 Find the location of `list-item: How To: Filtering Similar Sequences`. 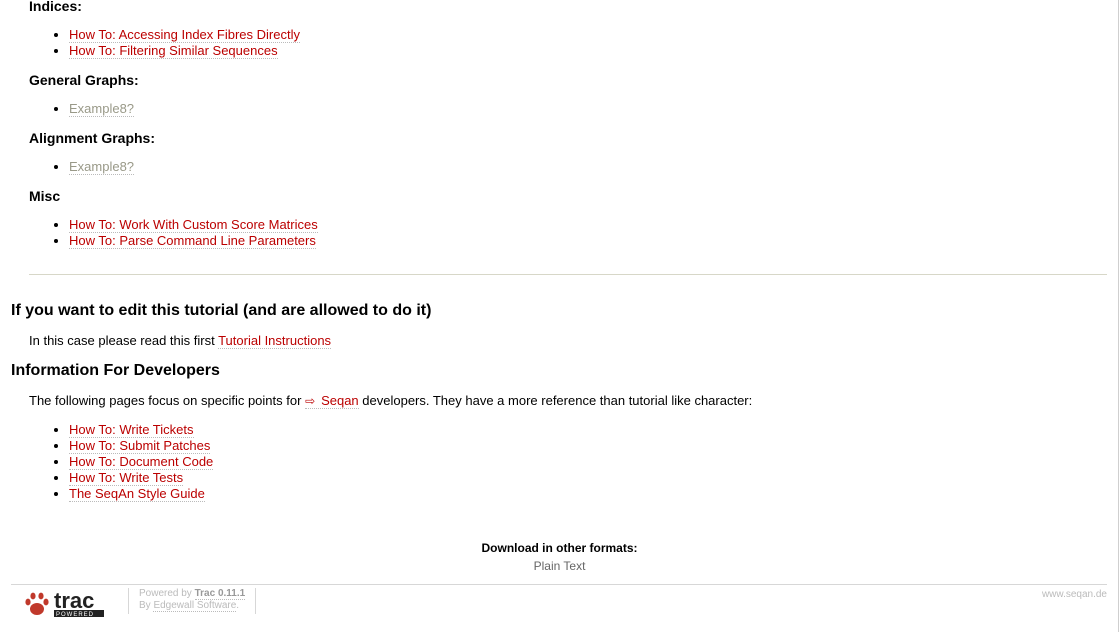

list-item: How To: Filtering Similar Sequences is located at coordinates (184, 51).